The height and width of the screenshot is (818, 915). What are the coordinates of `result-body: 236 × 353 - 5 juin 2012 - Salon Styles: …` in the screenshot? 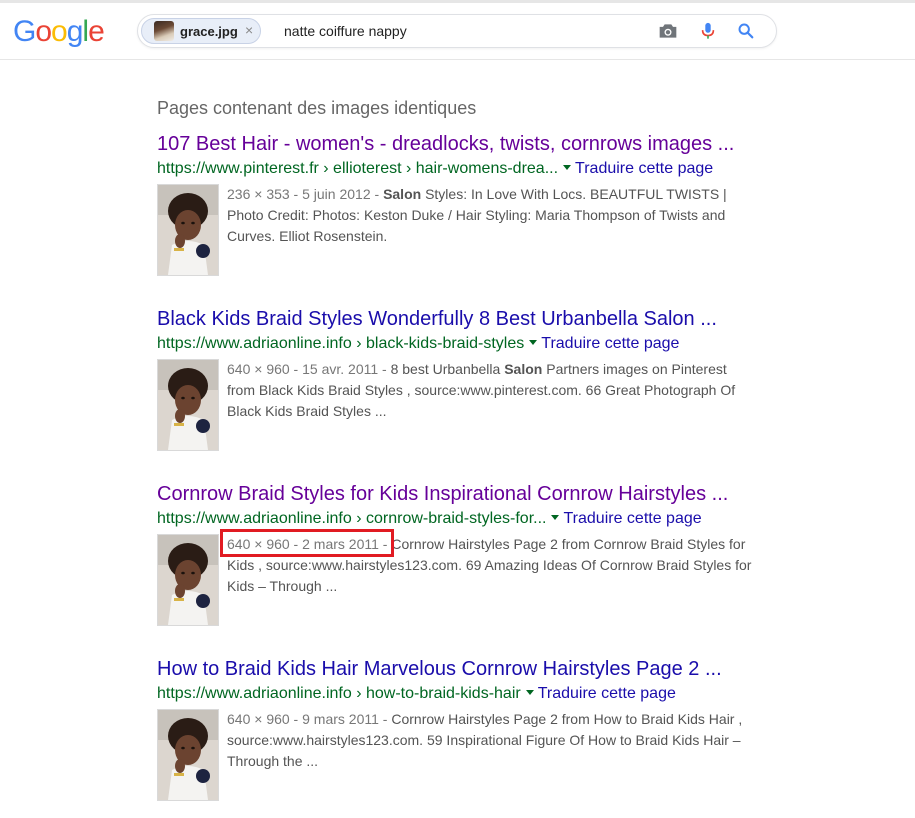 It's located at (462, 231).